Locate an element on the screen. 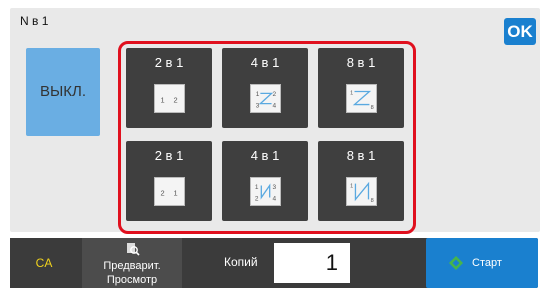 This screenshot has height=296, width=548. layout-4in1-z-order: 4 в 1 1 2 3 4 is located at coordinates (265, 88).